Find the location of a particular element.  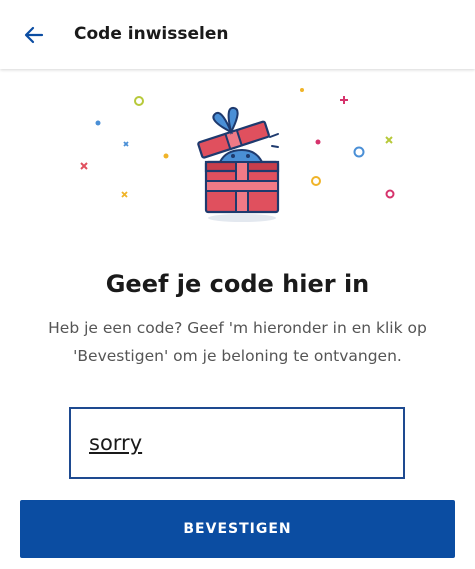

page-title: Code inwisselen is located at coordinates (151, 34).